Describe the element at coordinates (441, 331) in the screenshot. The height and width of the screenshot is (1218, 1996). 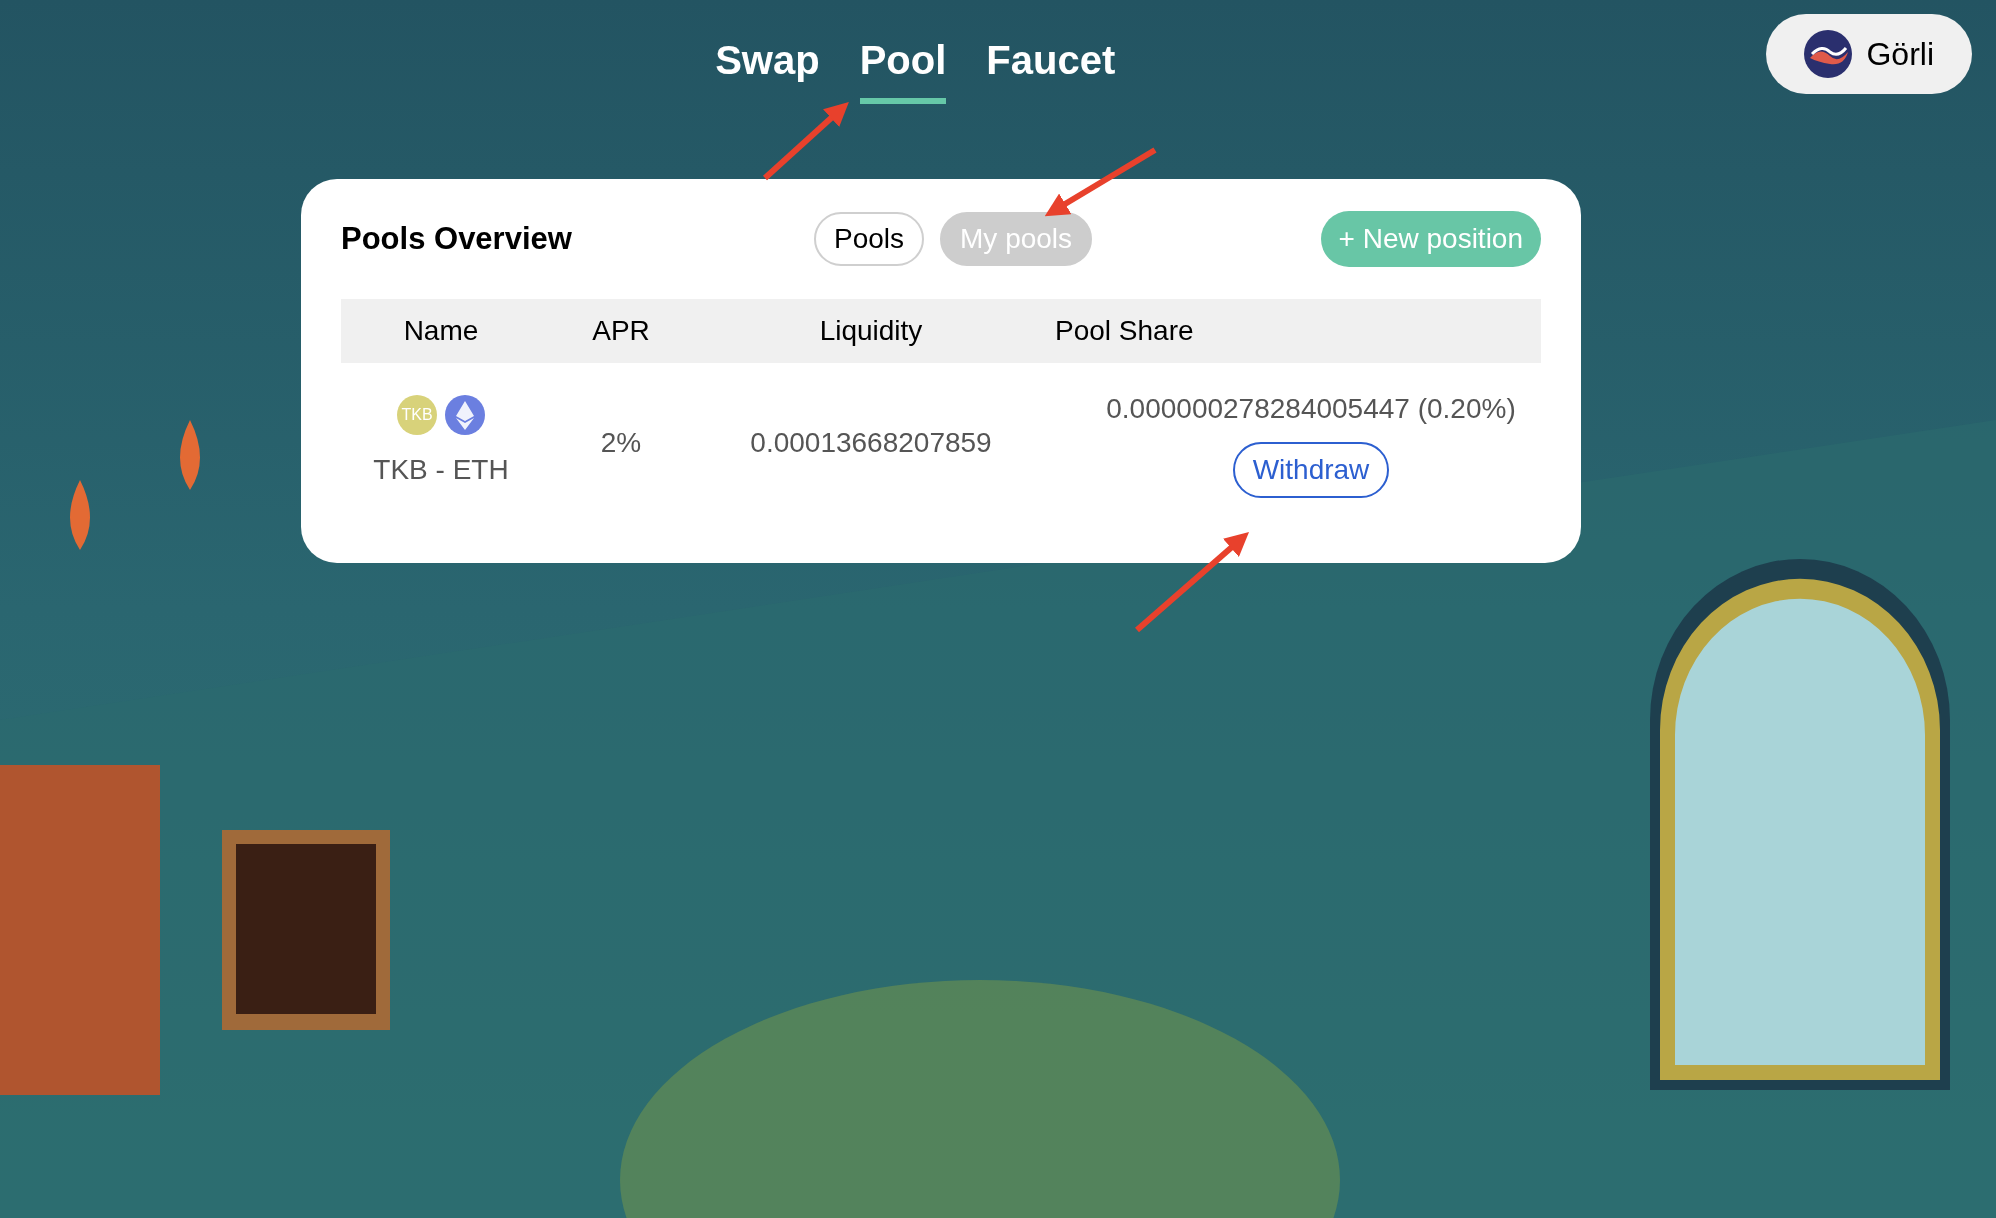
I see `column-header: Name` at that location.